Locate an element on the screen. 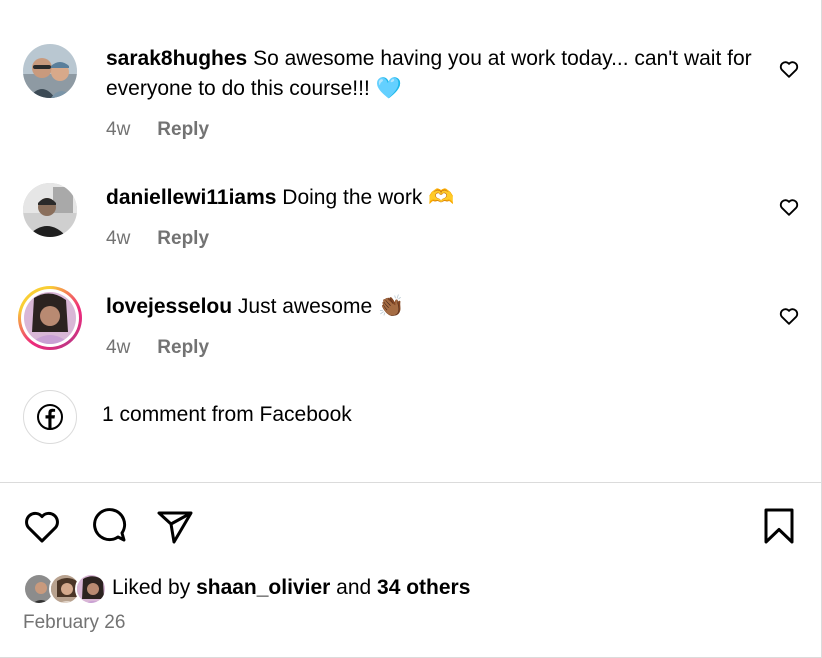 Image resolution: width=822 pixels, height=658 pixels. comment-username: lovejesselou is located at coordinates (169, 306).